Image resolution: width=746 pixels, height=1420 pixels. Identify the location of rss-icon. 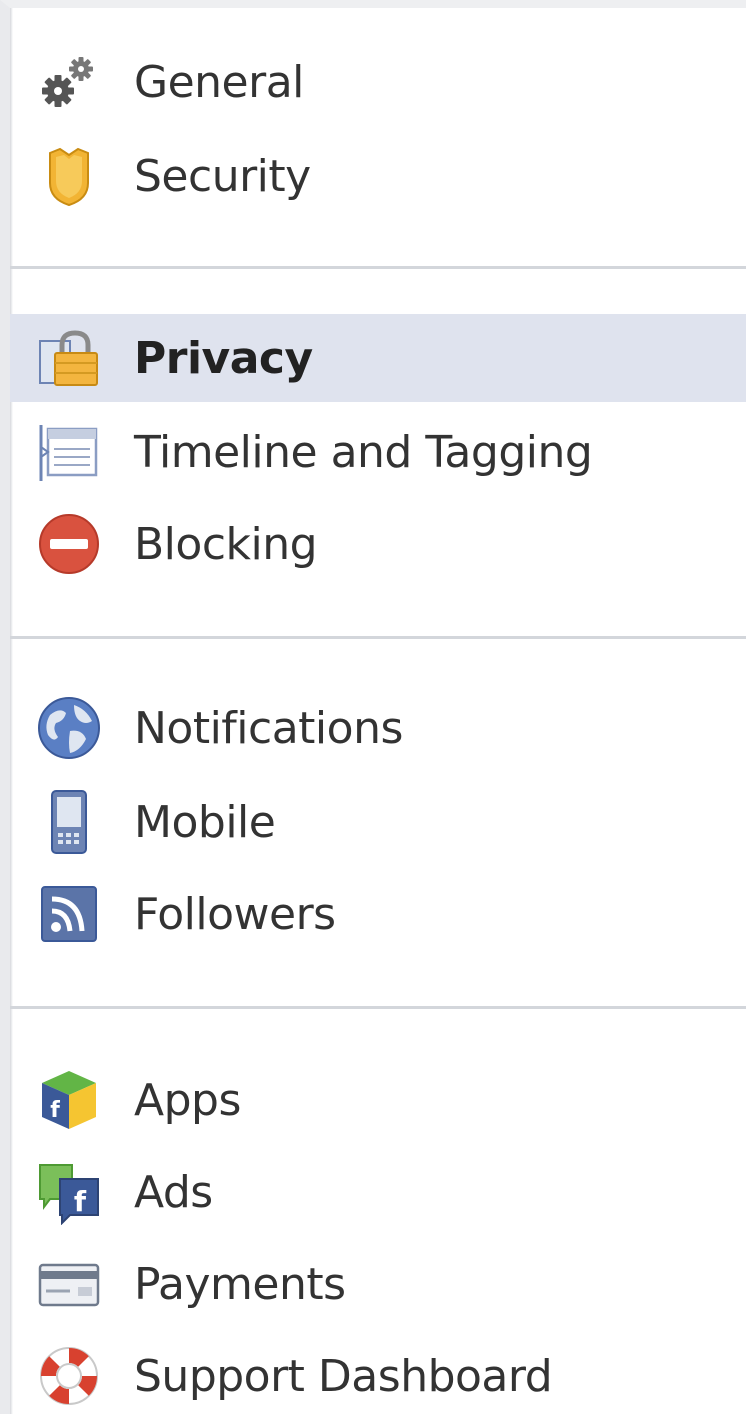
(69, 914).